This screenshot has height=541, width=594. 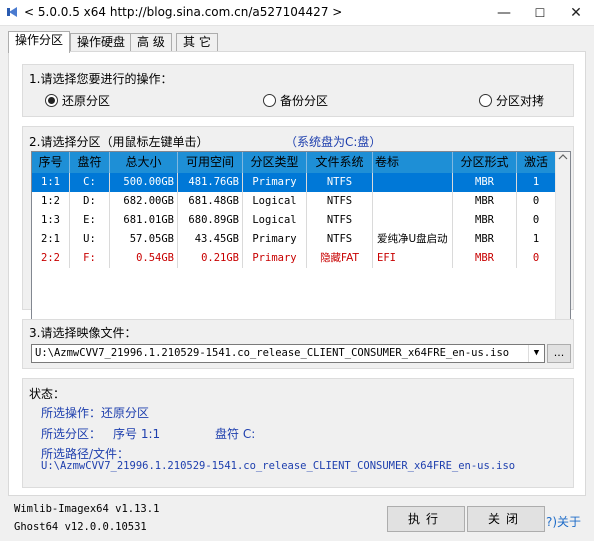 I want to click on maximize-button: ☐, so click(x=540, y=13).